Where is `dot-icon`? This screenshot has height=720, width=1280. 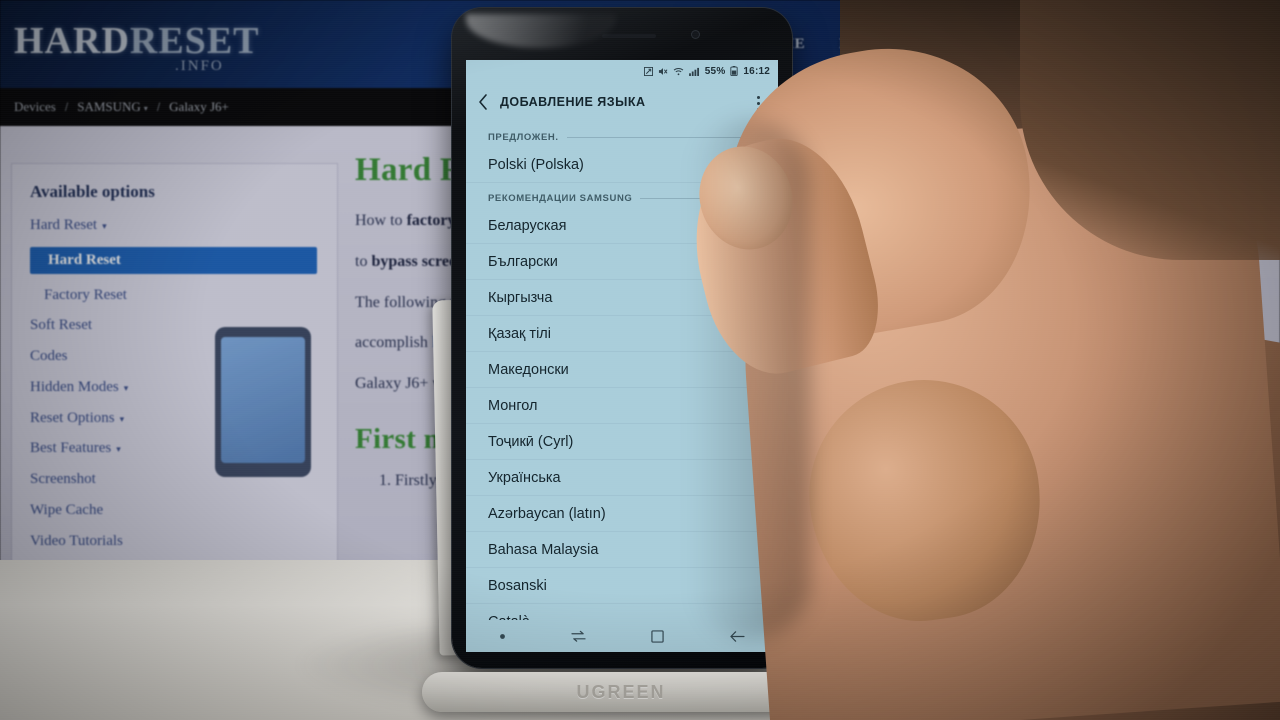
dot-icon is located at coordinates (502, 636).